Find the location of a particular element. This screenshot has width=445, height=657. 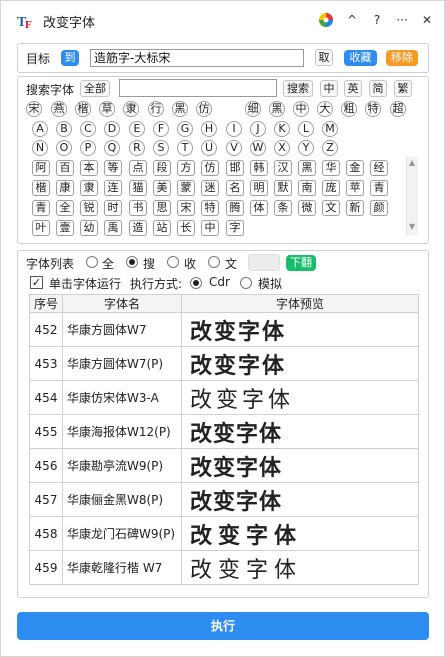

all-fonts-button: 全部 is located at coordinates (95, 88).